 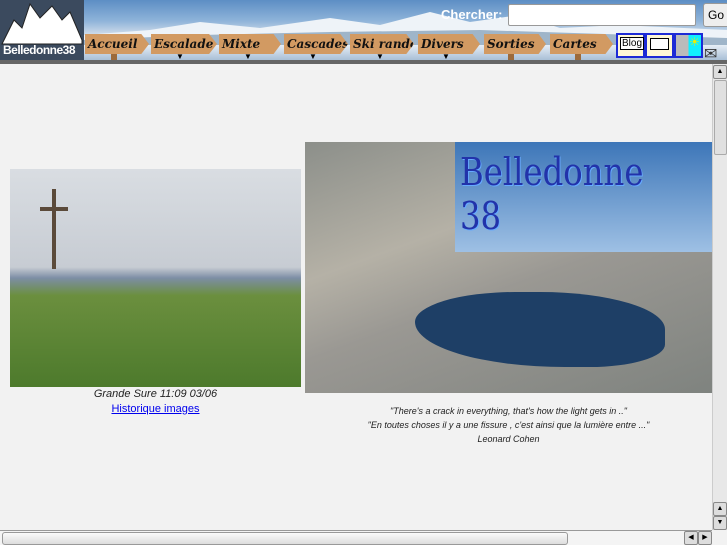 I want to click on banner-title: Belledonne 38, so click(x=552, y=194).